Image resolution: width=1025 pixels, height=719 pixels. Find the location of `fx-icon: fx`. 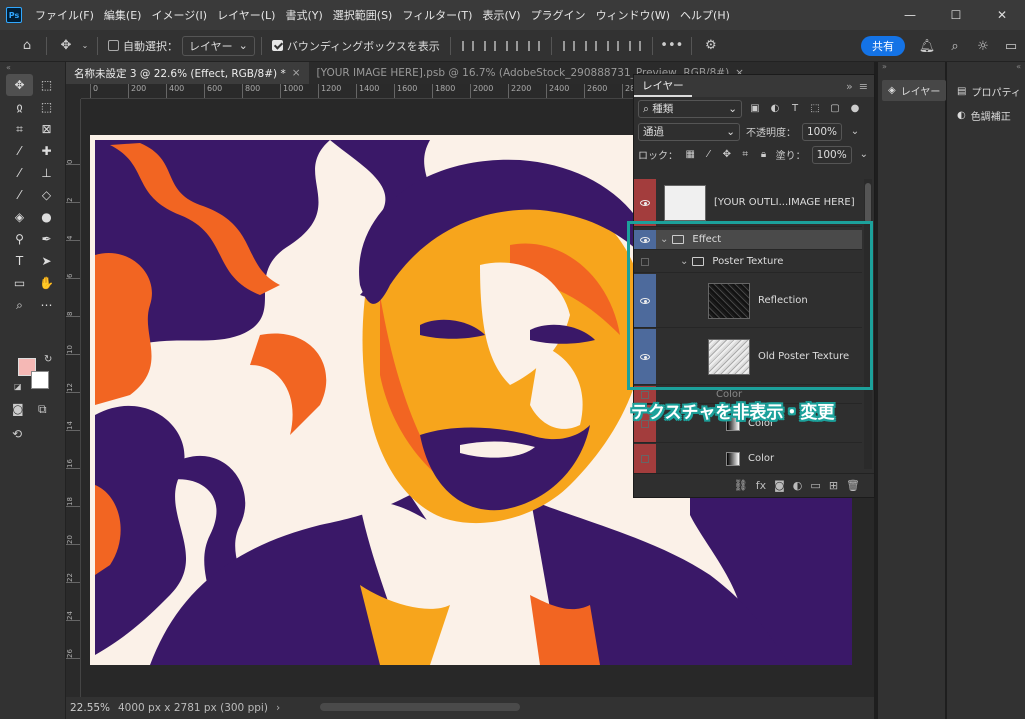

fx-icon: fx is located at coordinates (761, 485).